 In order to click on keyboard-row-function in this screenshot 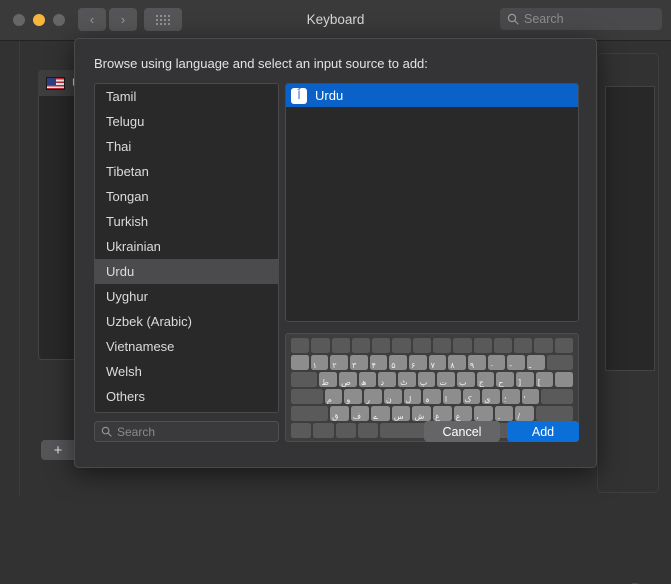, I will do `click(432, 345)`.